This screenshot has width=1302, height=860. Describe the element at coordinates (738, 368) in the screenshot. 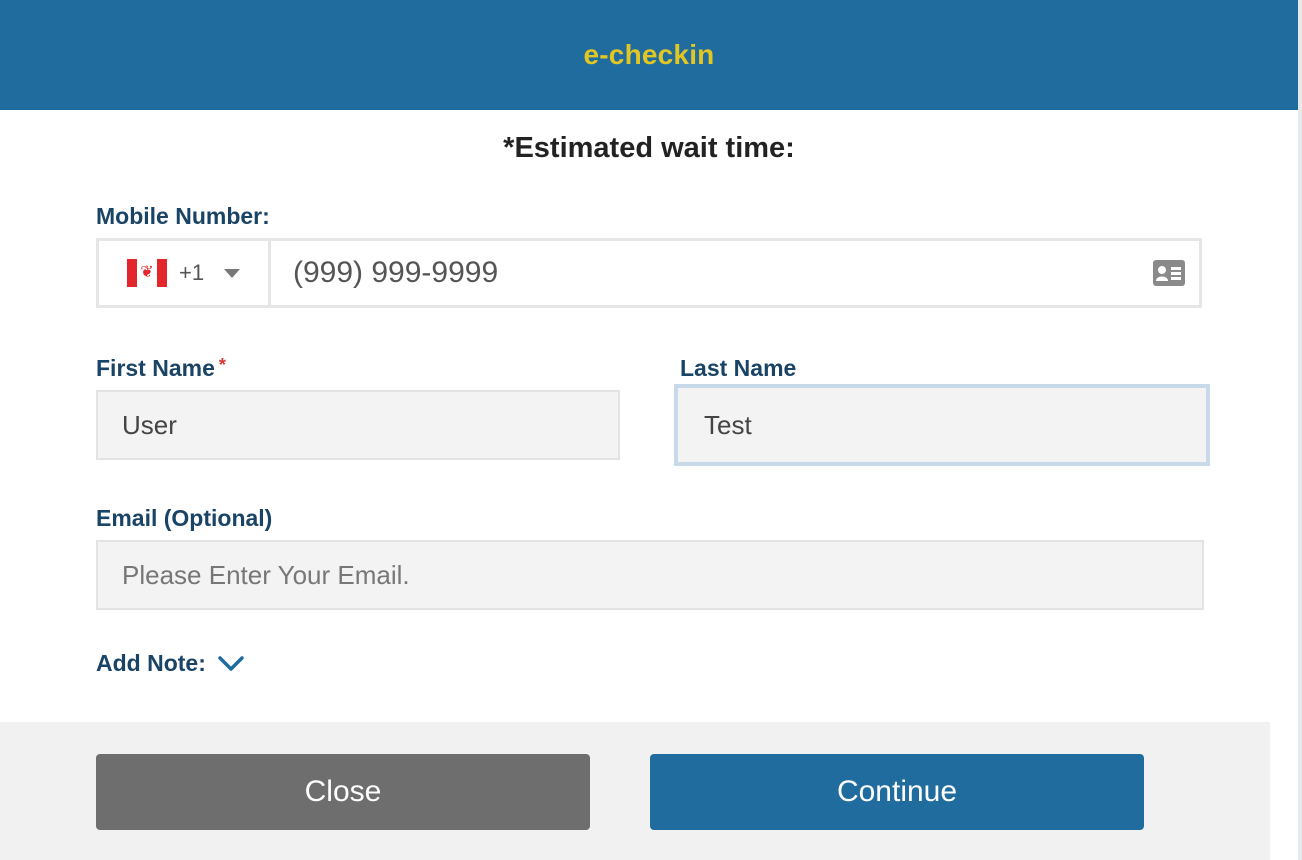

I see `last-name-label: Last Name` at that location.